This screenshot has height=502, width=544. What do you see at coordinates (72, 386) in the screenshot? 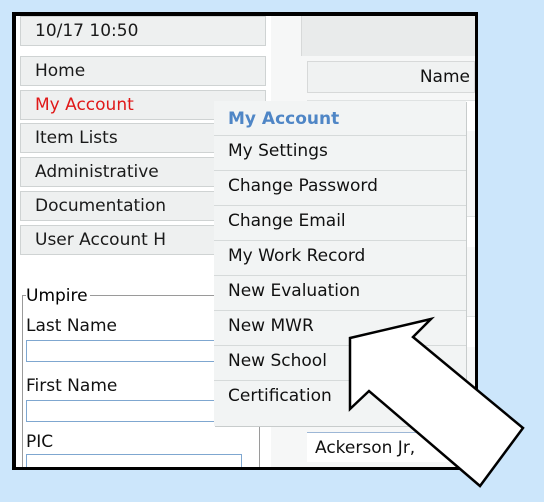
I see `first-name-label: First Name` at bounding box center [72, 386].